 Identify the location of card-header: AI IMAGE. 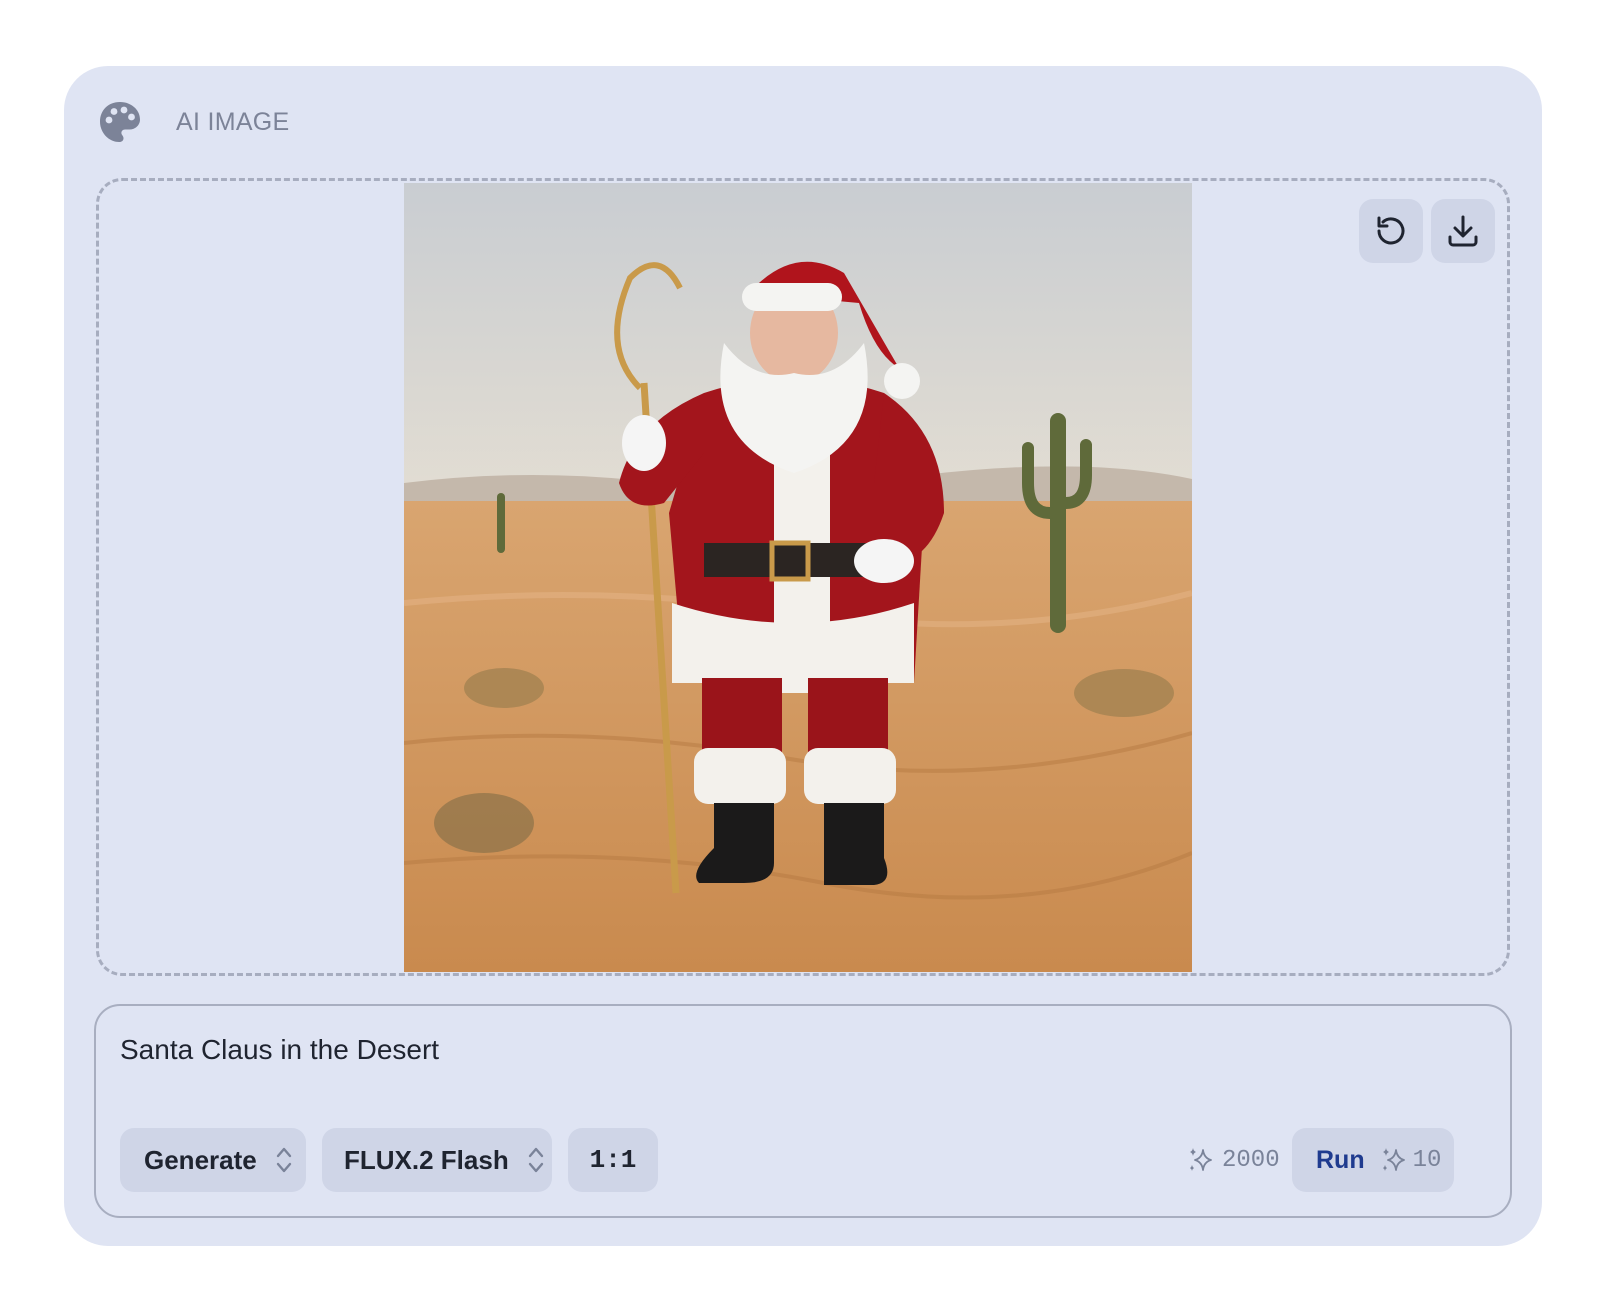
(194, 122).